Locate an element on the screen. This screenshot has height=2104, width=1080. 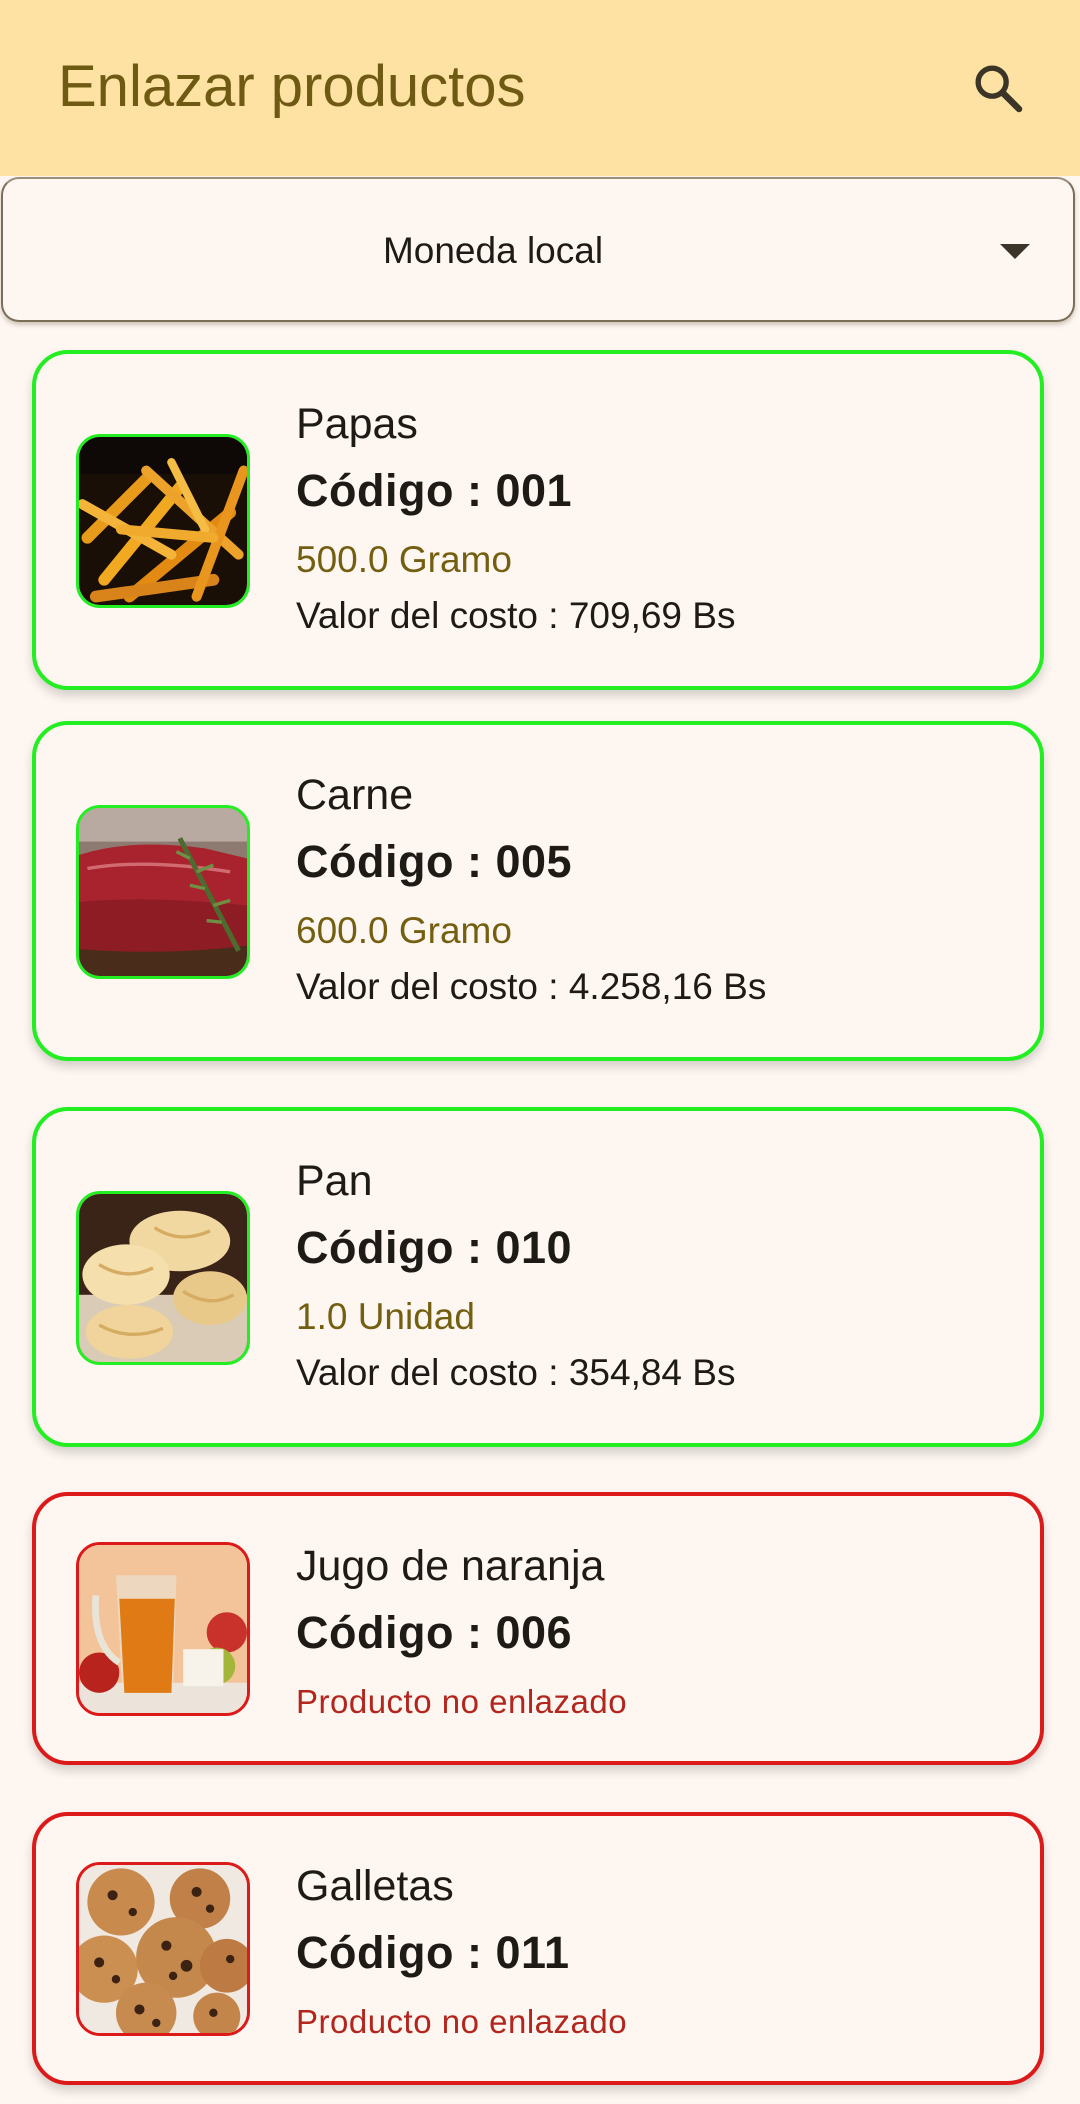
product-quantity: 1.0 Unidad is located at coordinates (385, 1316).